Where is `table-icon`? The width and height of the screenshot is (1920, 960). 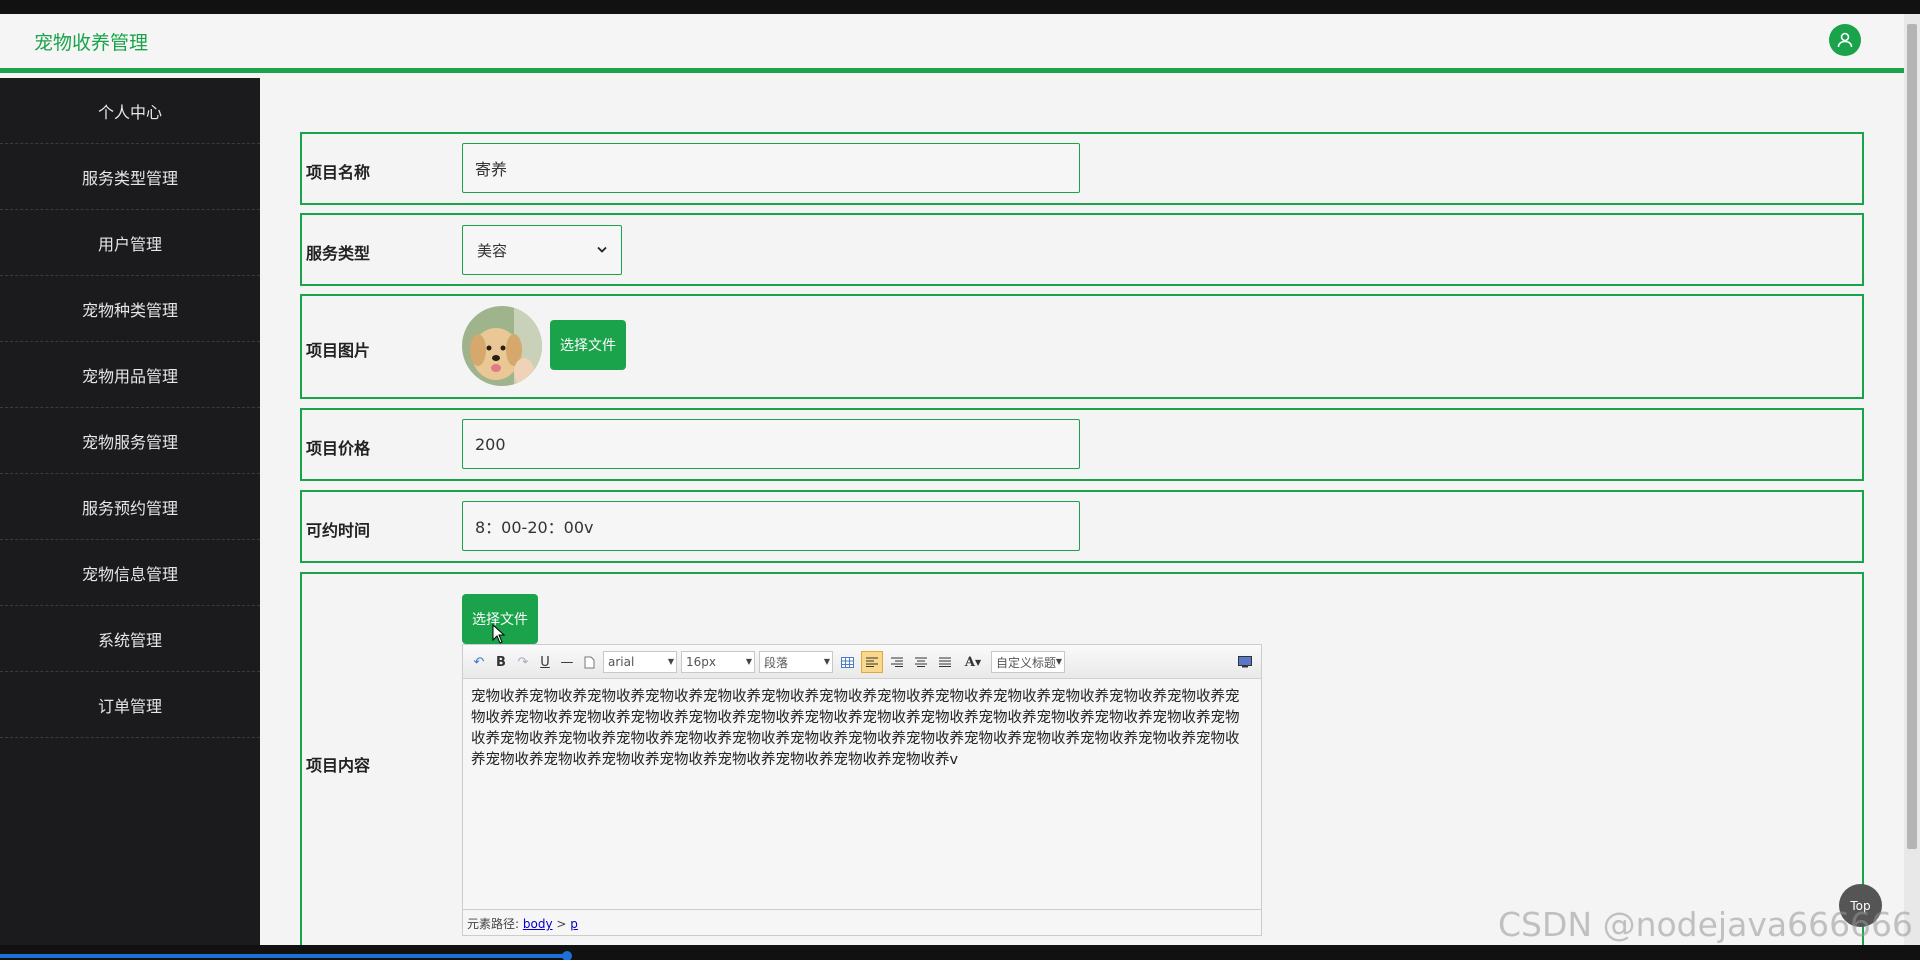
table-icon is located at coordinates (847, 662).